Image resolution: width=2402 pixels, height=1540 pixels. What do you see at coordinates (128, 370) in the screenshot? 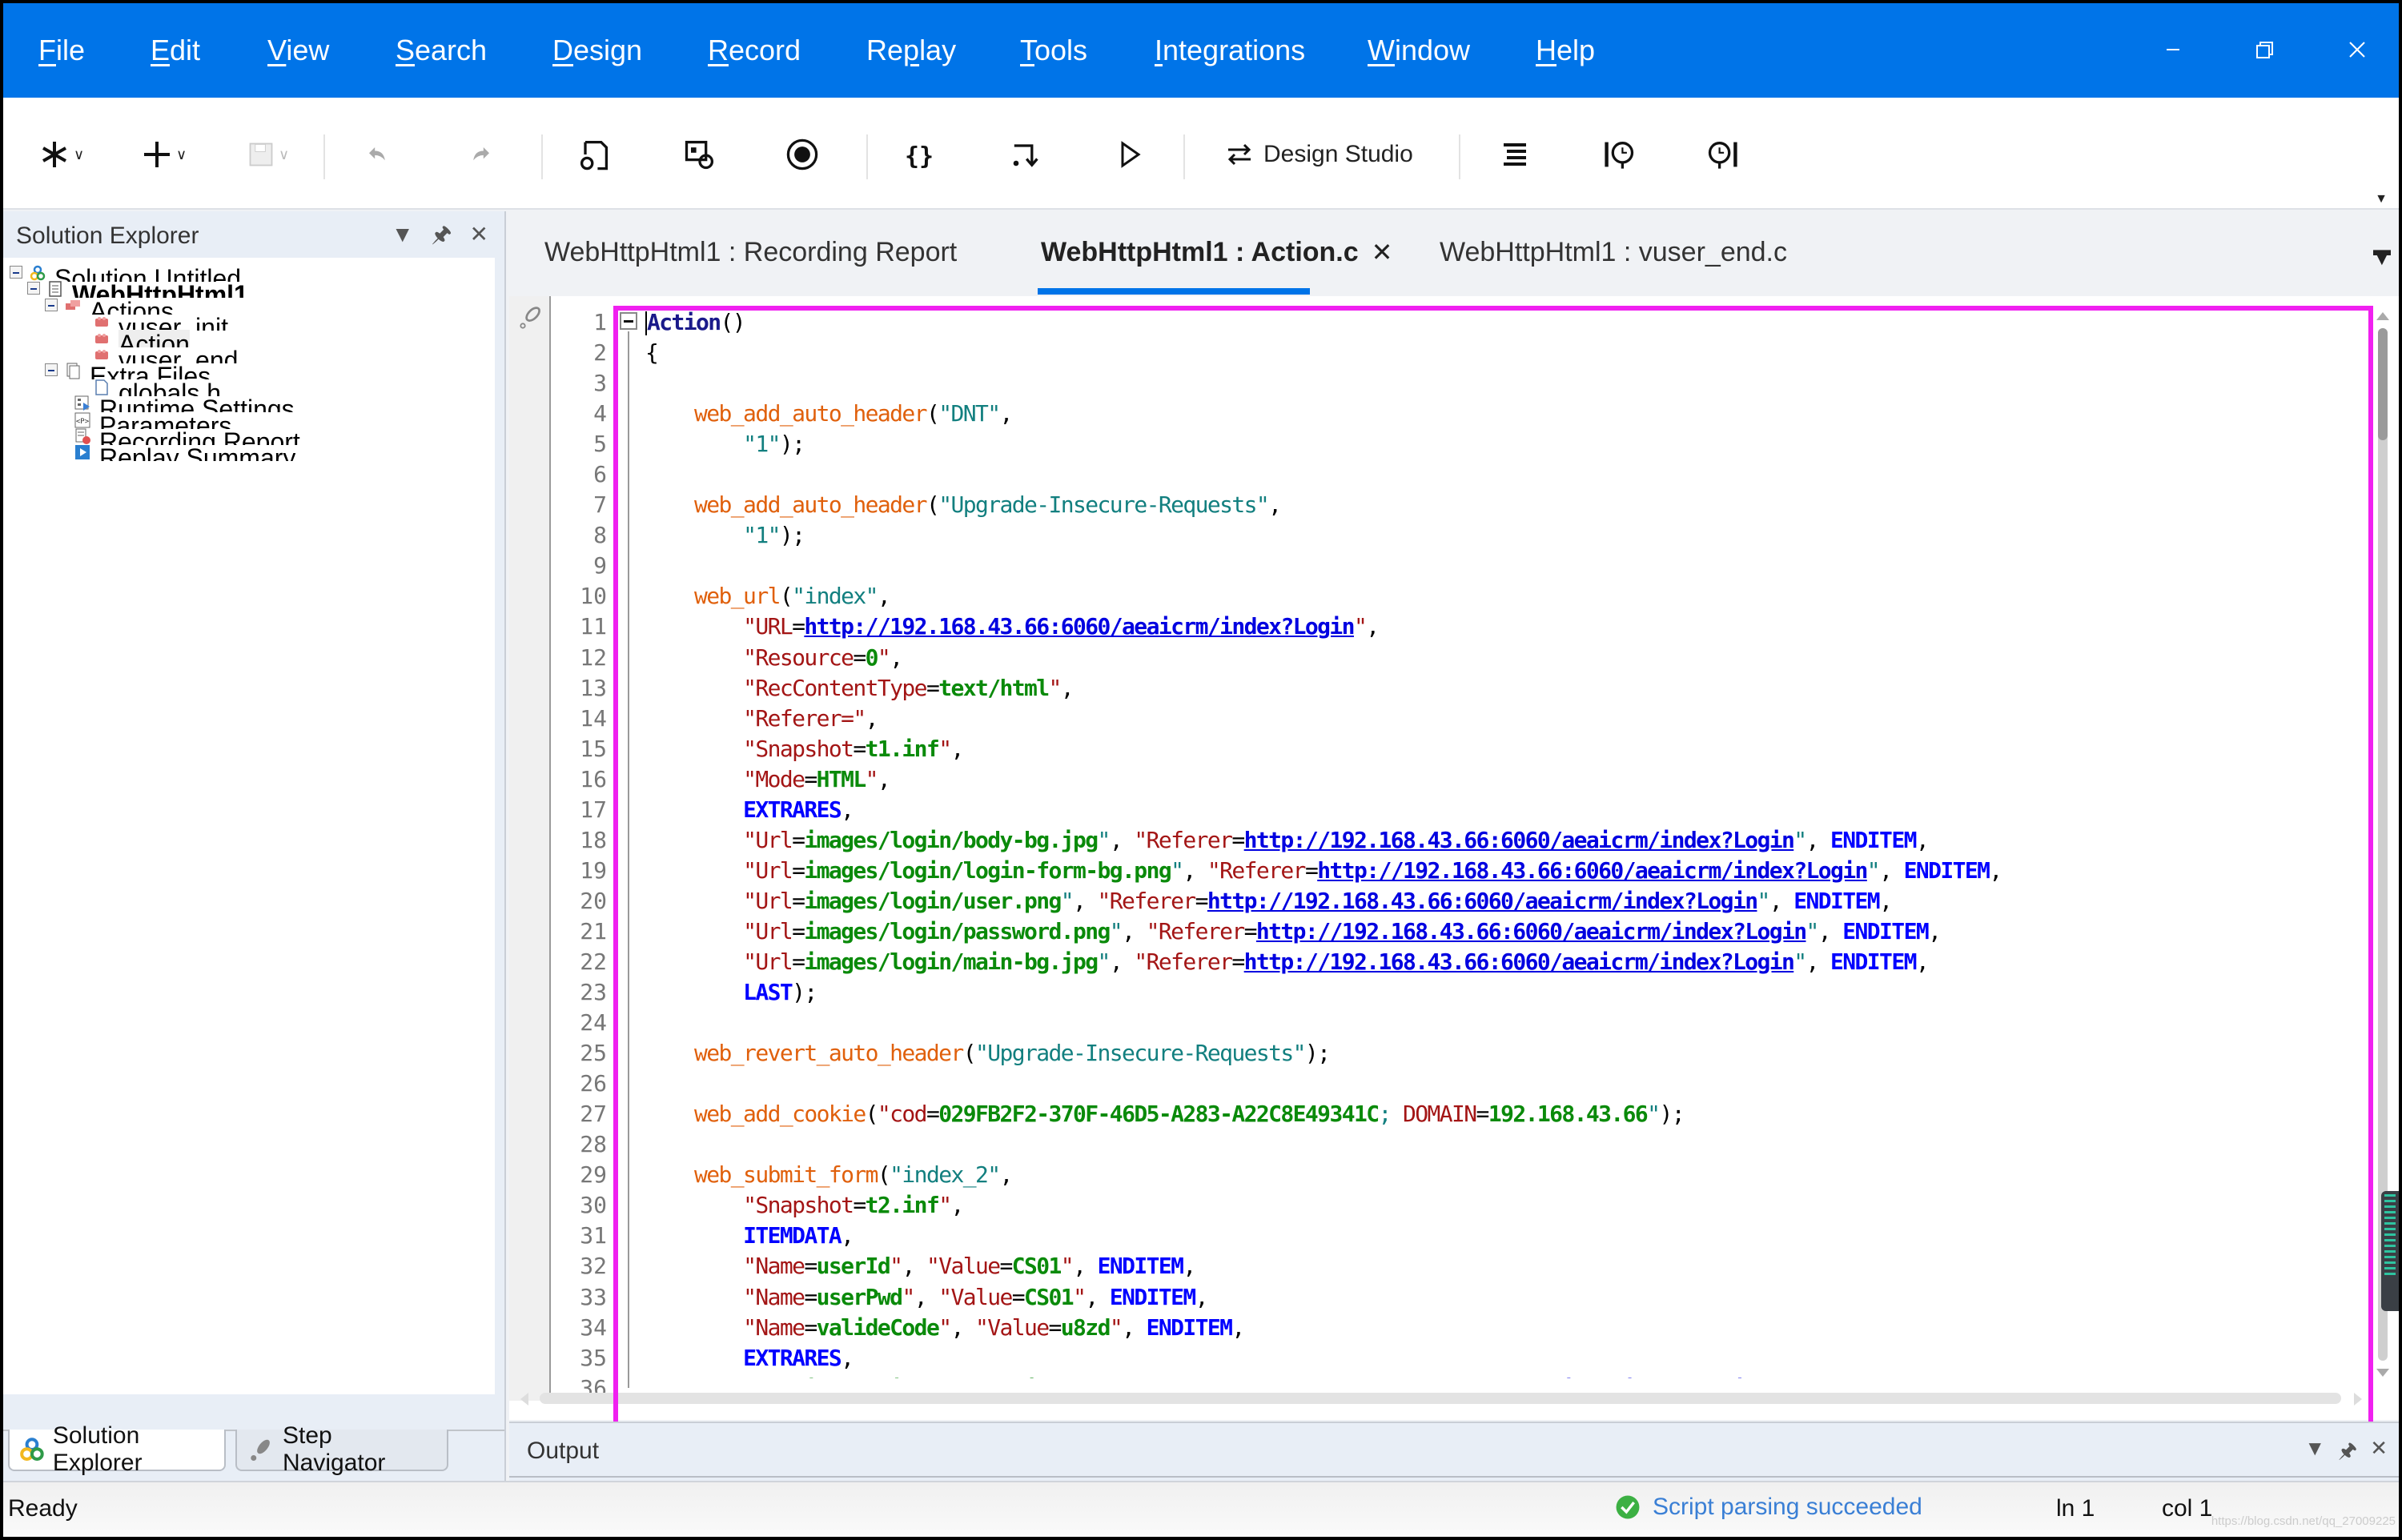
I see `tree-item-extra-files: Extra Files` at bounding box center [128, 370].